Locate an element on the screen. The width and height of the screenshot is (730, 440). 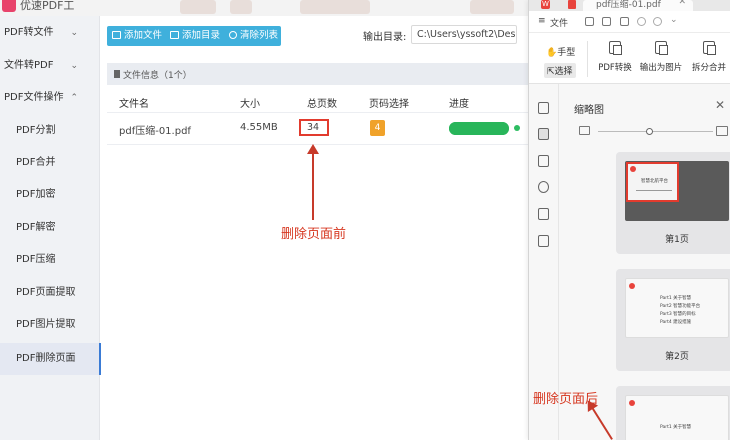
chevron-up-icon: ⌃ is located at coordinates (74, 98).